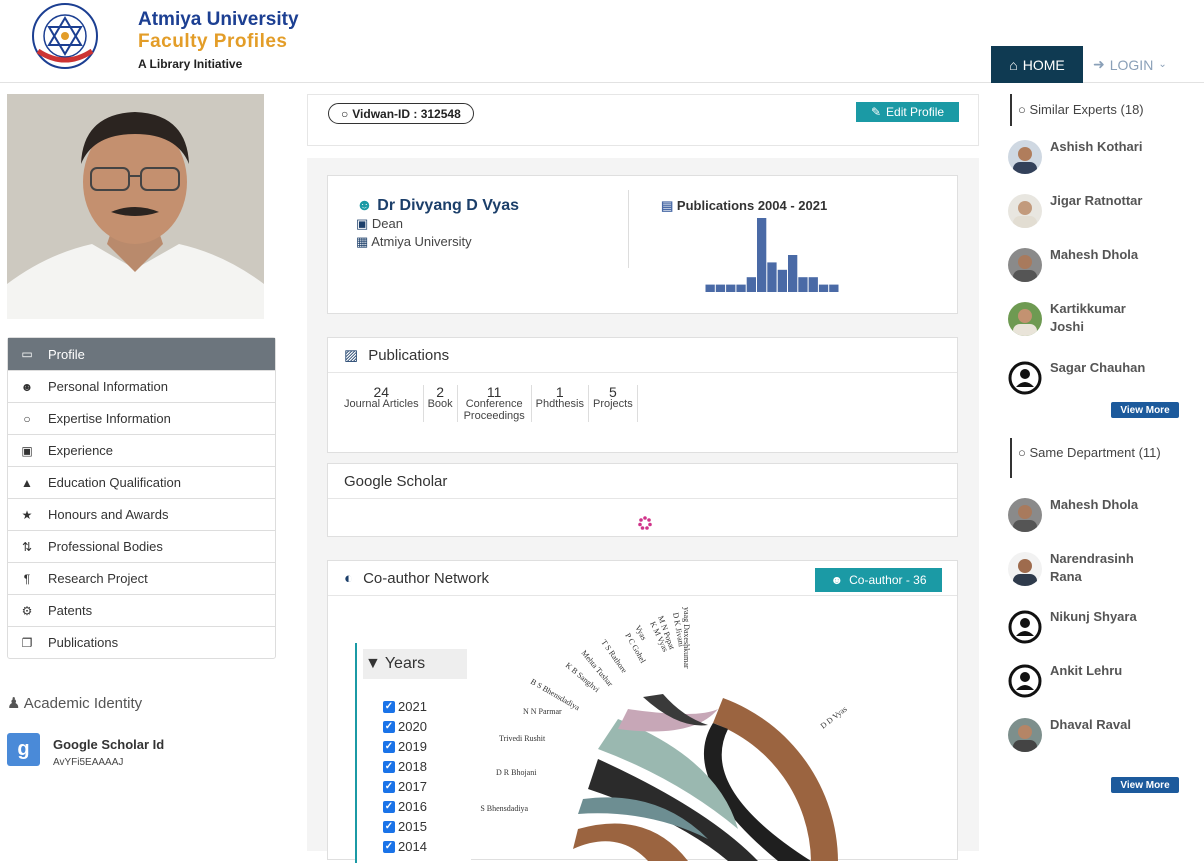 This screenshot has width=1204, height=863. Describe the element at coordinates (405, 846) in the screenshot. I see `year-checkbox-2014: ✓ 2014` at that location.